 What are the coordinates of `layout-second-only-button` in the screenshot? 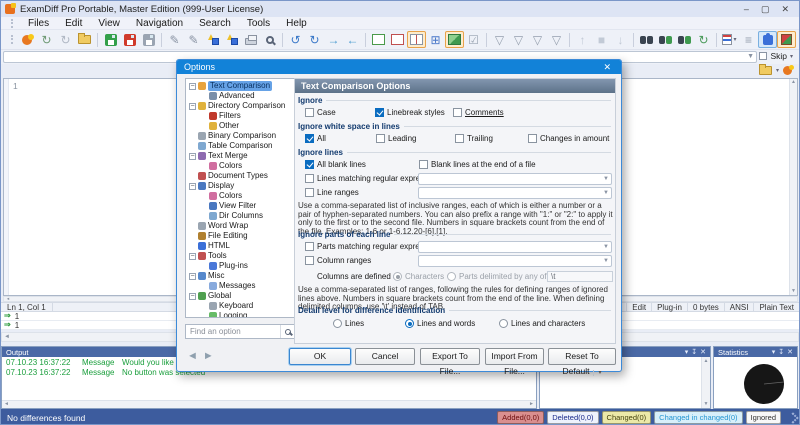 It's located at (397, 39).